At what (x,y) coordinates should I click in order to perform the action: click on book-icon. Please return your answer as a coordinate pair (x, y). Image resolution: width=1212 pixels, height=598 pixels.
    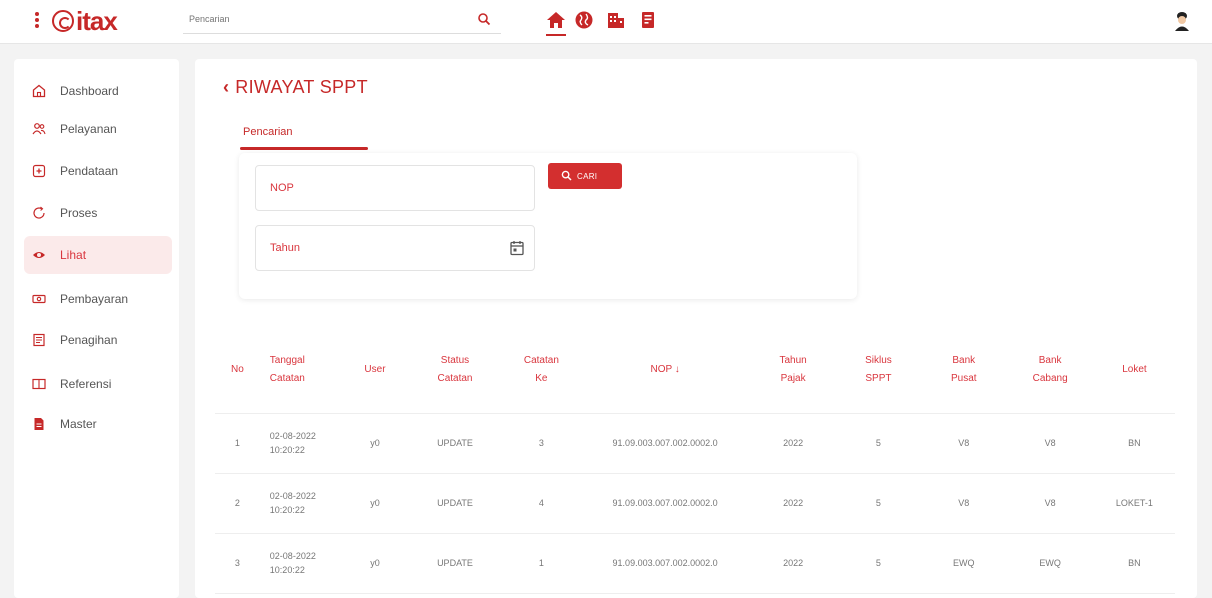
    Looking at the image, I should click on (39, 384).